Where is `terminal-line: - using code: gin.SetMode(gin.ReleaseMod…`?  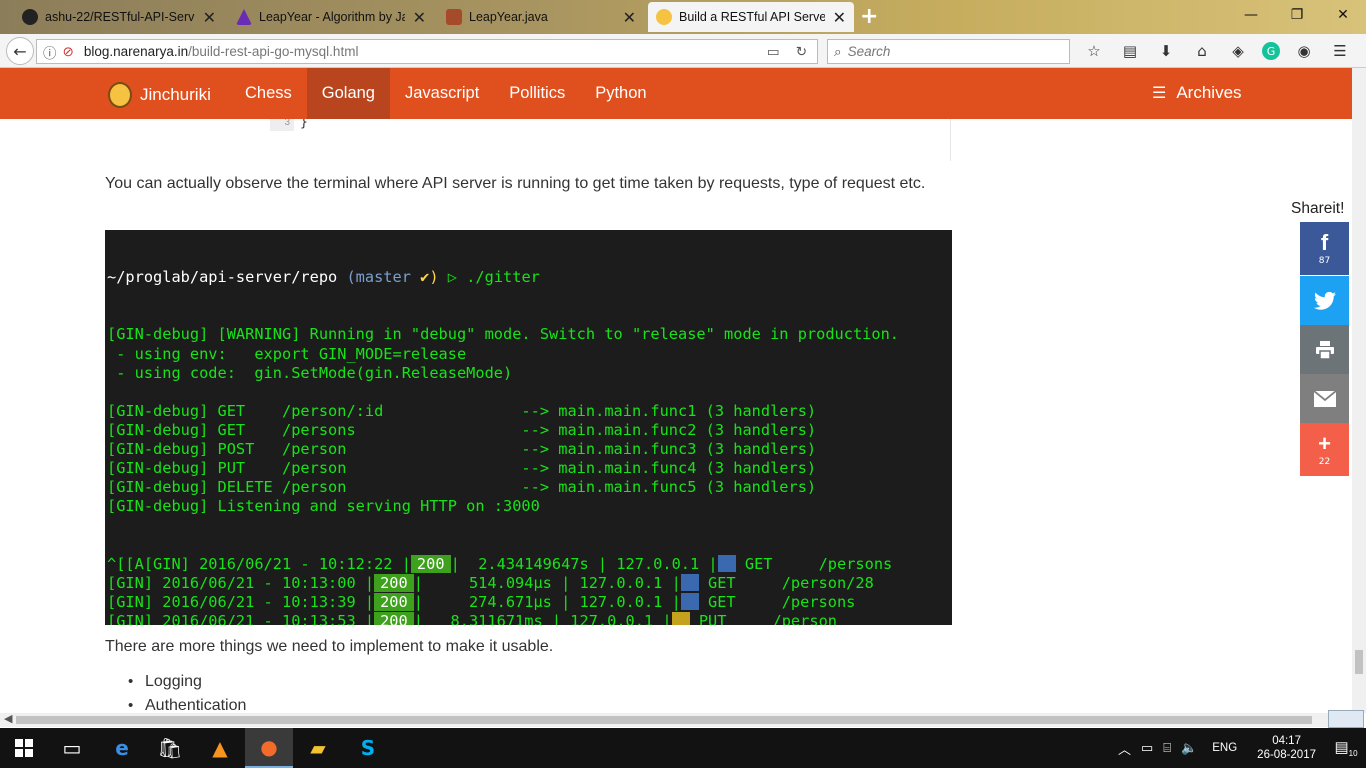 terminal-line: - using code: gin.SetMode(gin.ReleaseMod… is located at coordinates (310, 372).